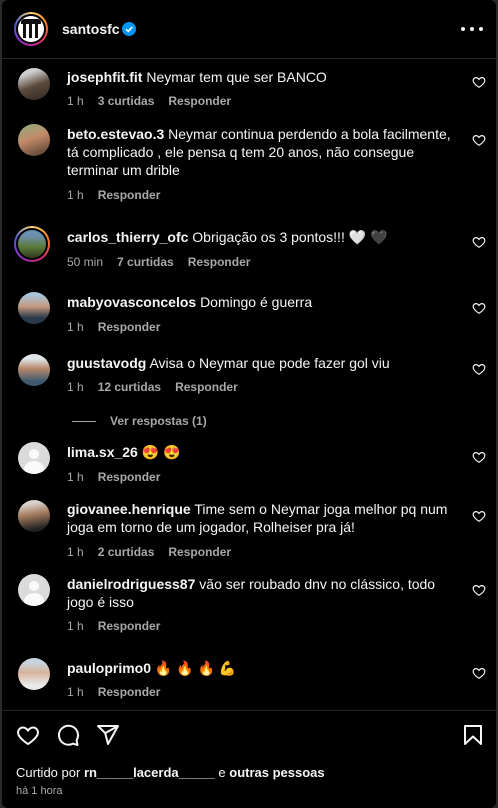 This screenshot has width=498, height=808. I want to click on save-bookmark-icon, so click(473, 735).